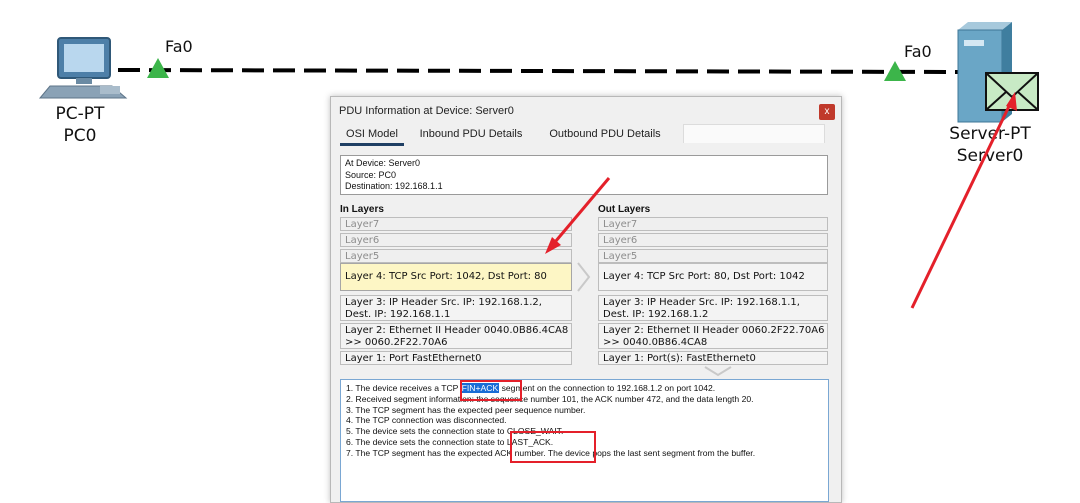 The width and height of the screenshot is (1080, 503). Describe the element at coordinates (578, 215) in the screenshot. I see `annotation-arrow-to-layer4` at that location.